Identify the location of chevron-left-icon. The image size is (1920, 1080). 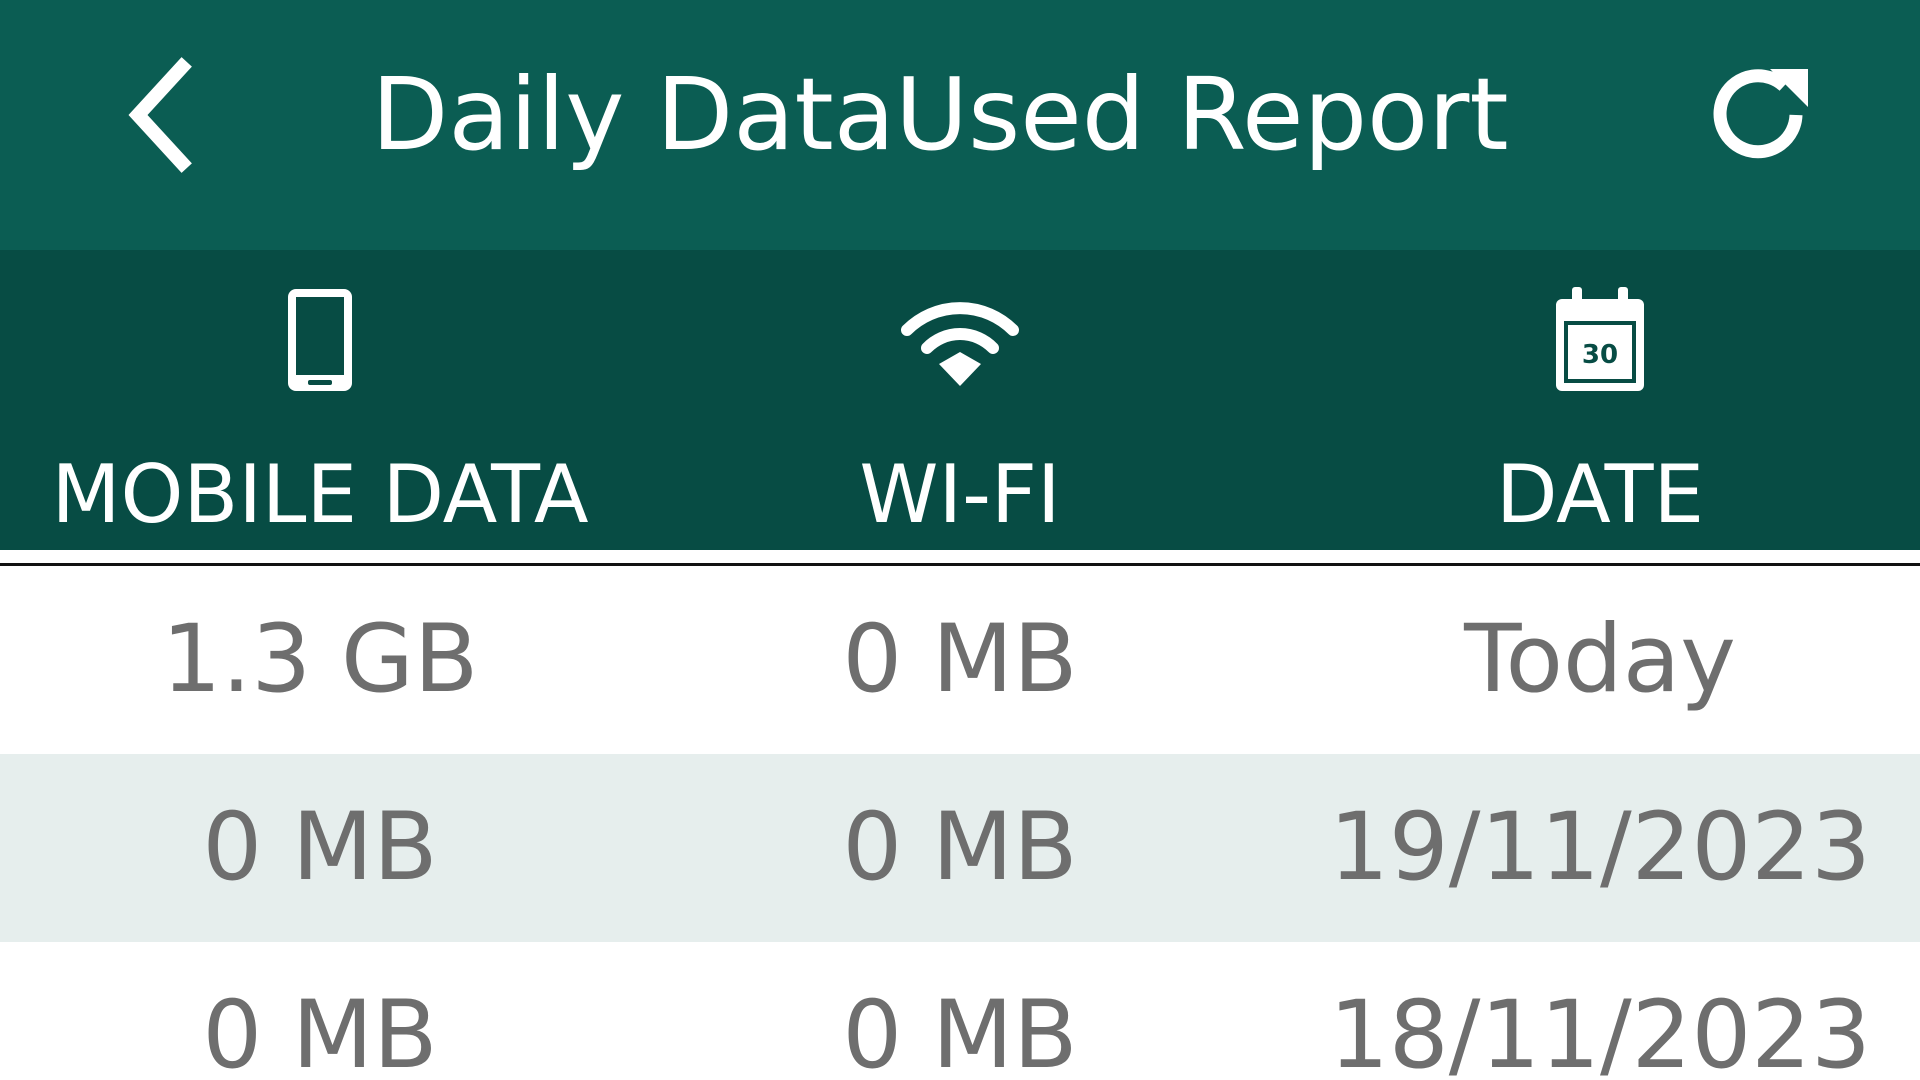
(160, 115).